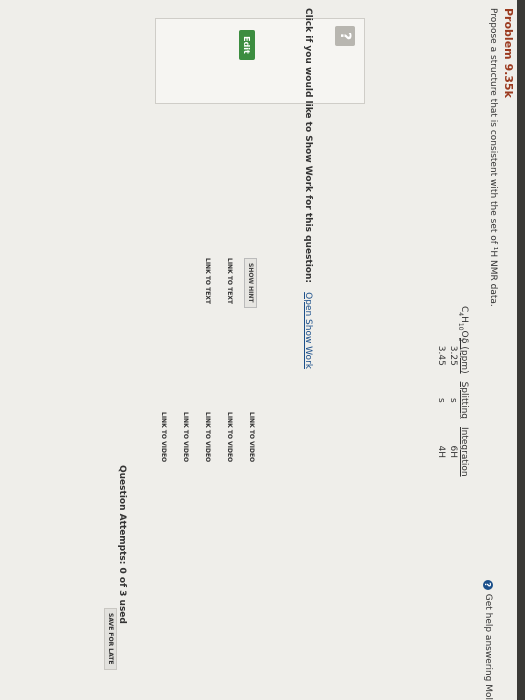  Describe the element at coordinates (488, 584) in the screenshot. I see `help-icon: ?` at that location.